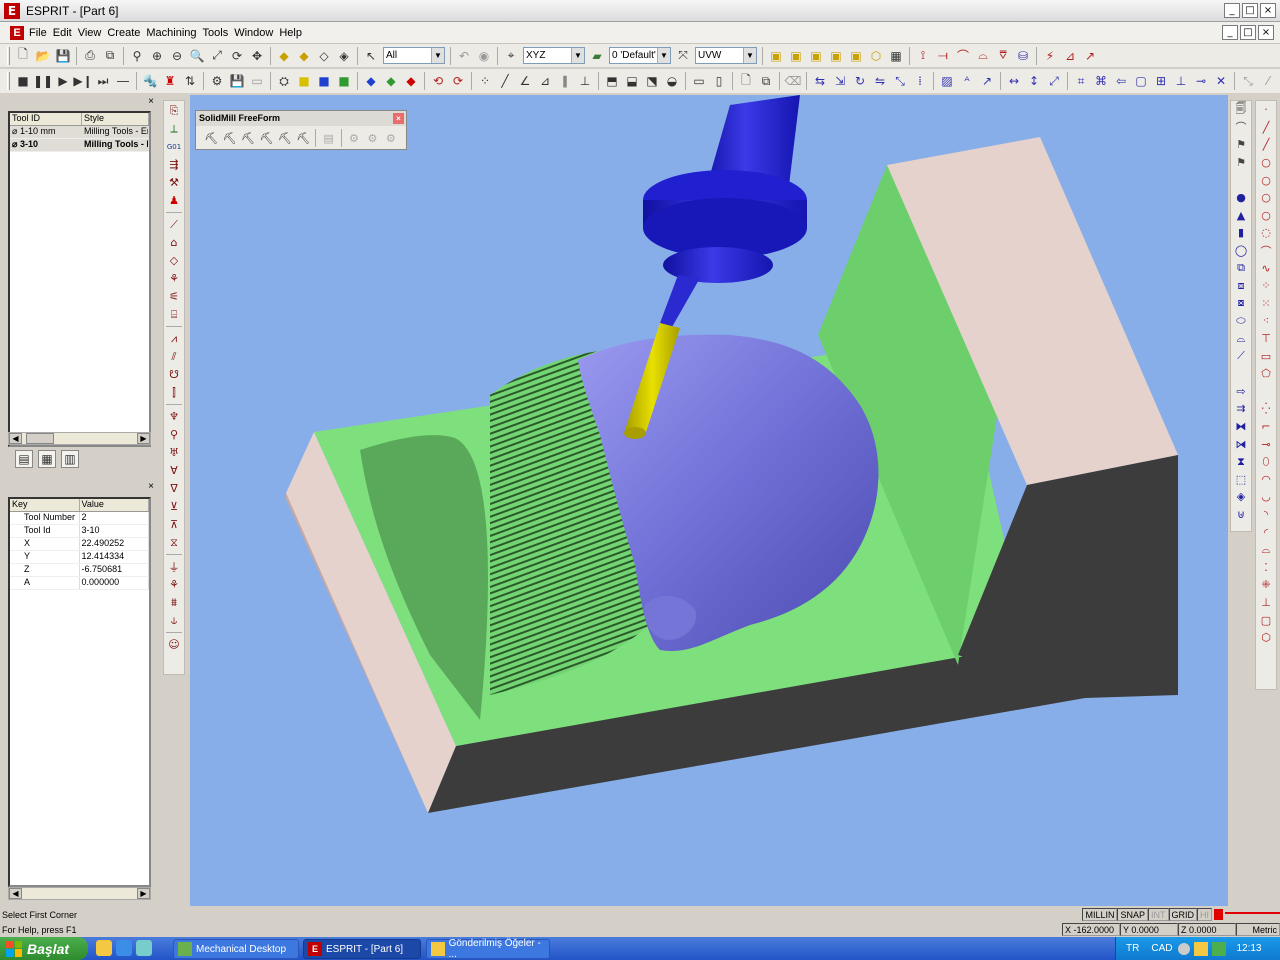 Image resolution: width=1280 pixels, height=960 pixels. What do you see at coordinates (174, 620) in the screenshot?
I see `op-probe-icon: ⫝` at bounding box center [174, 620].